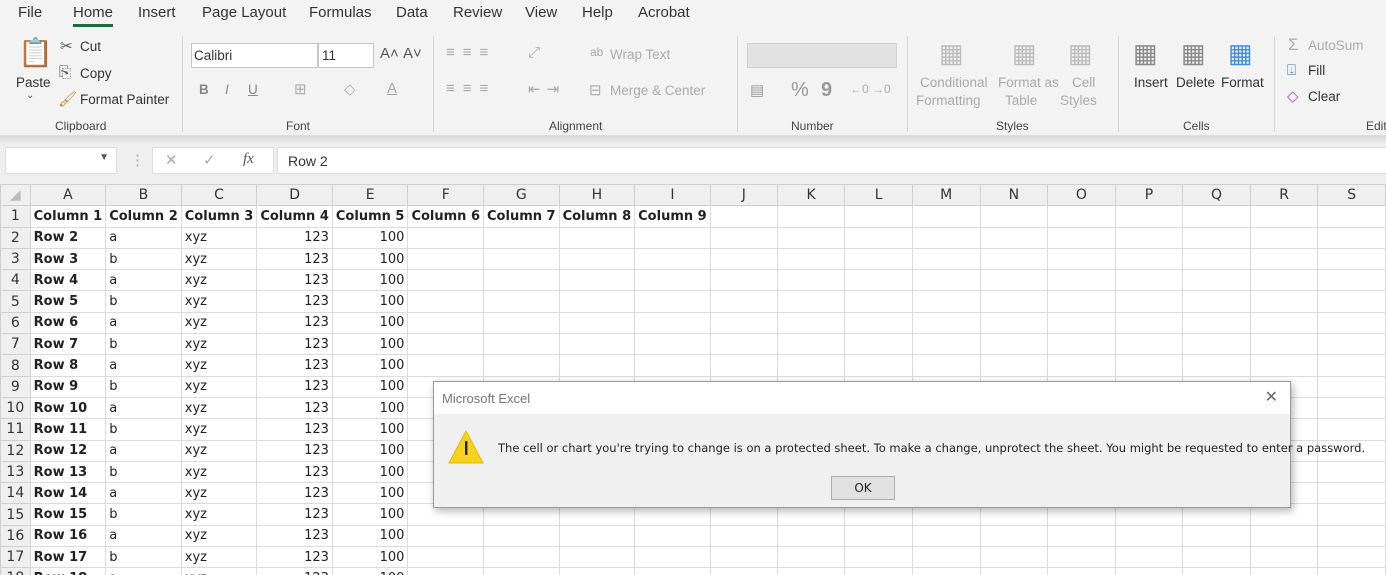  Describe the element at coordinates (68, 472) in the screenshot. I see `cell: Row 13` at that location.